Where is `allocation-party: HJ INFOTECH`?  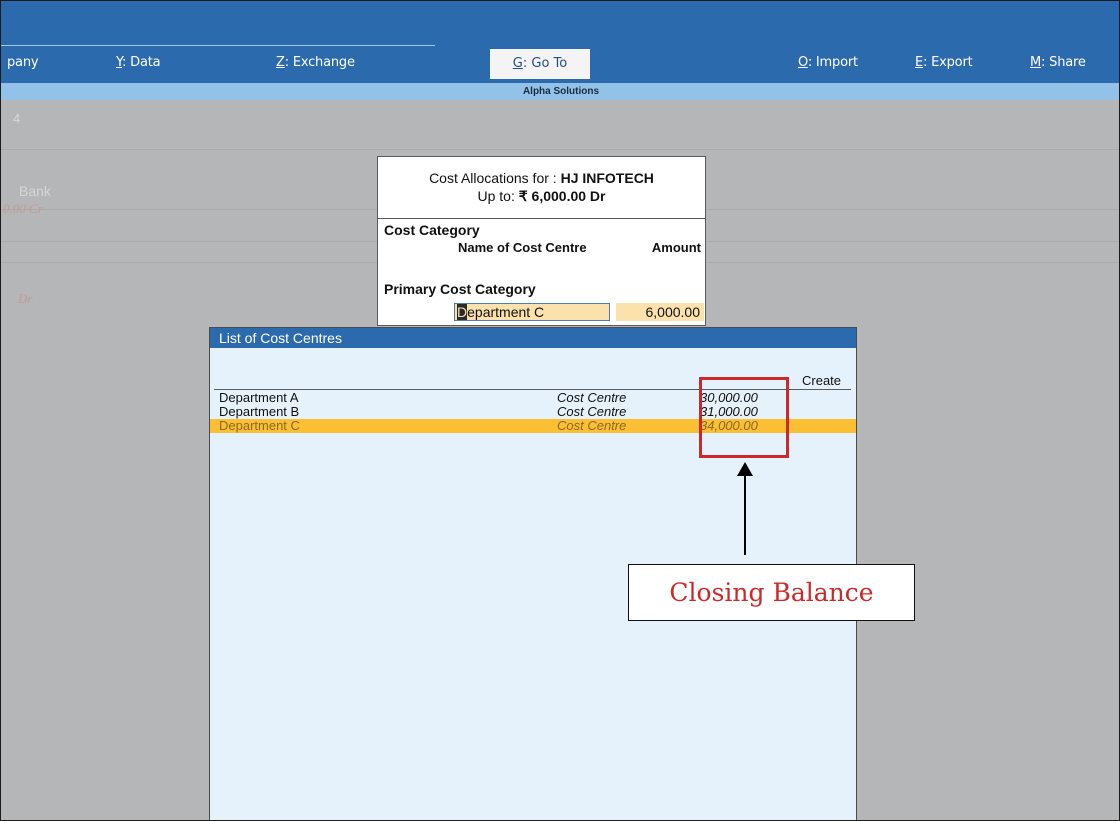
allocation-party: HJ INFOTECH is located at coordinates (607, 178).